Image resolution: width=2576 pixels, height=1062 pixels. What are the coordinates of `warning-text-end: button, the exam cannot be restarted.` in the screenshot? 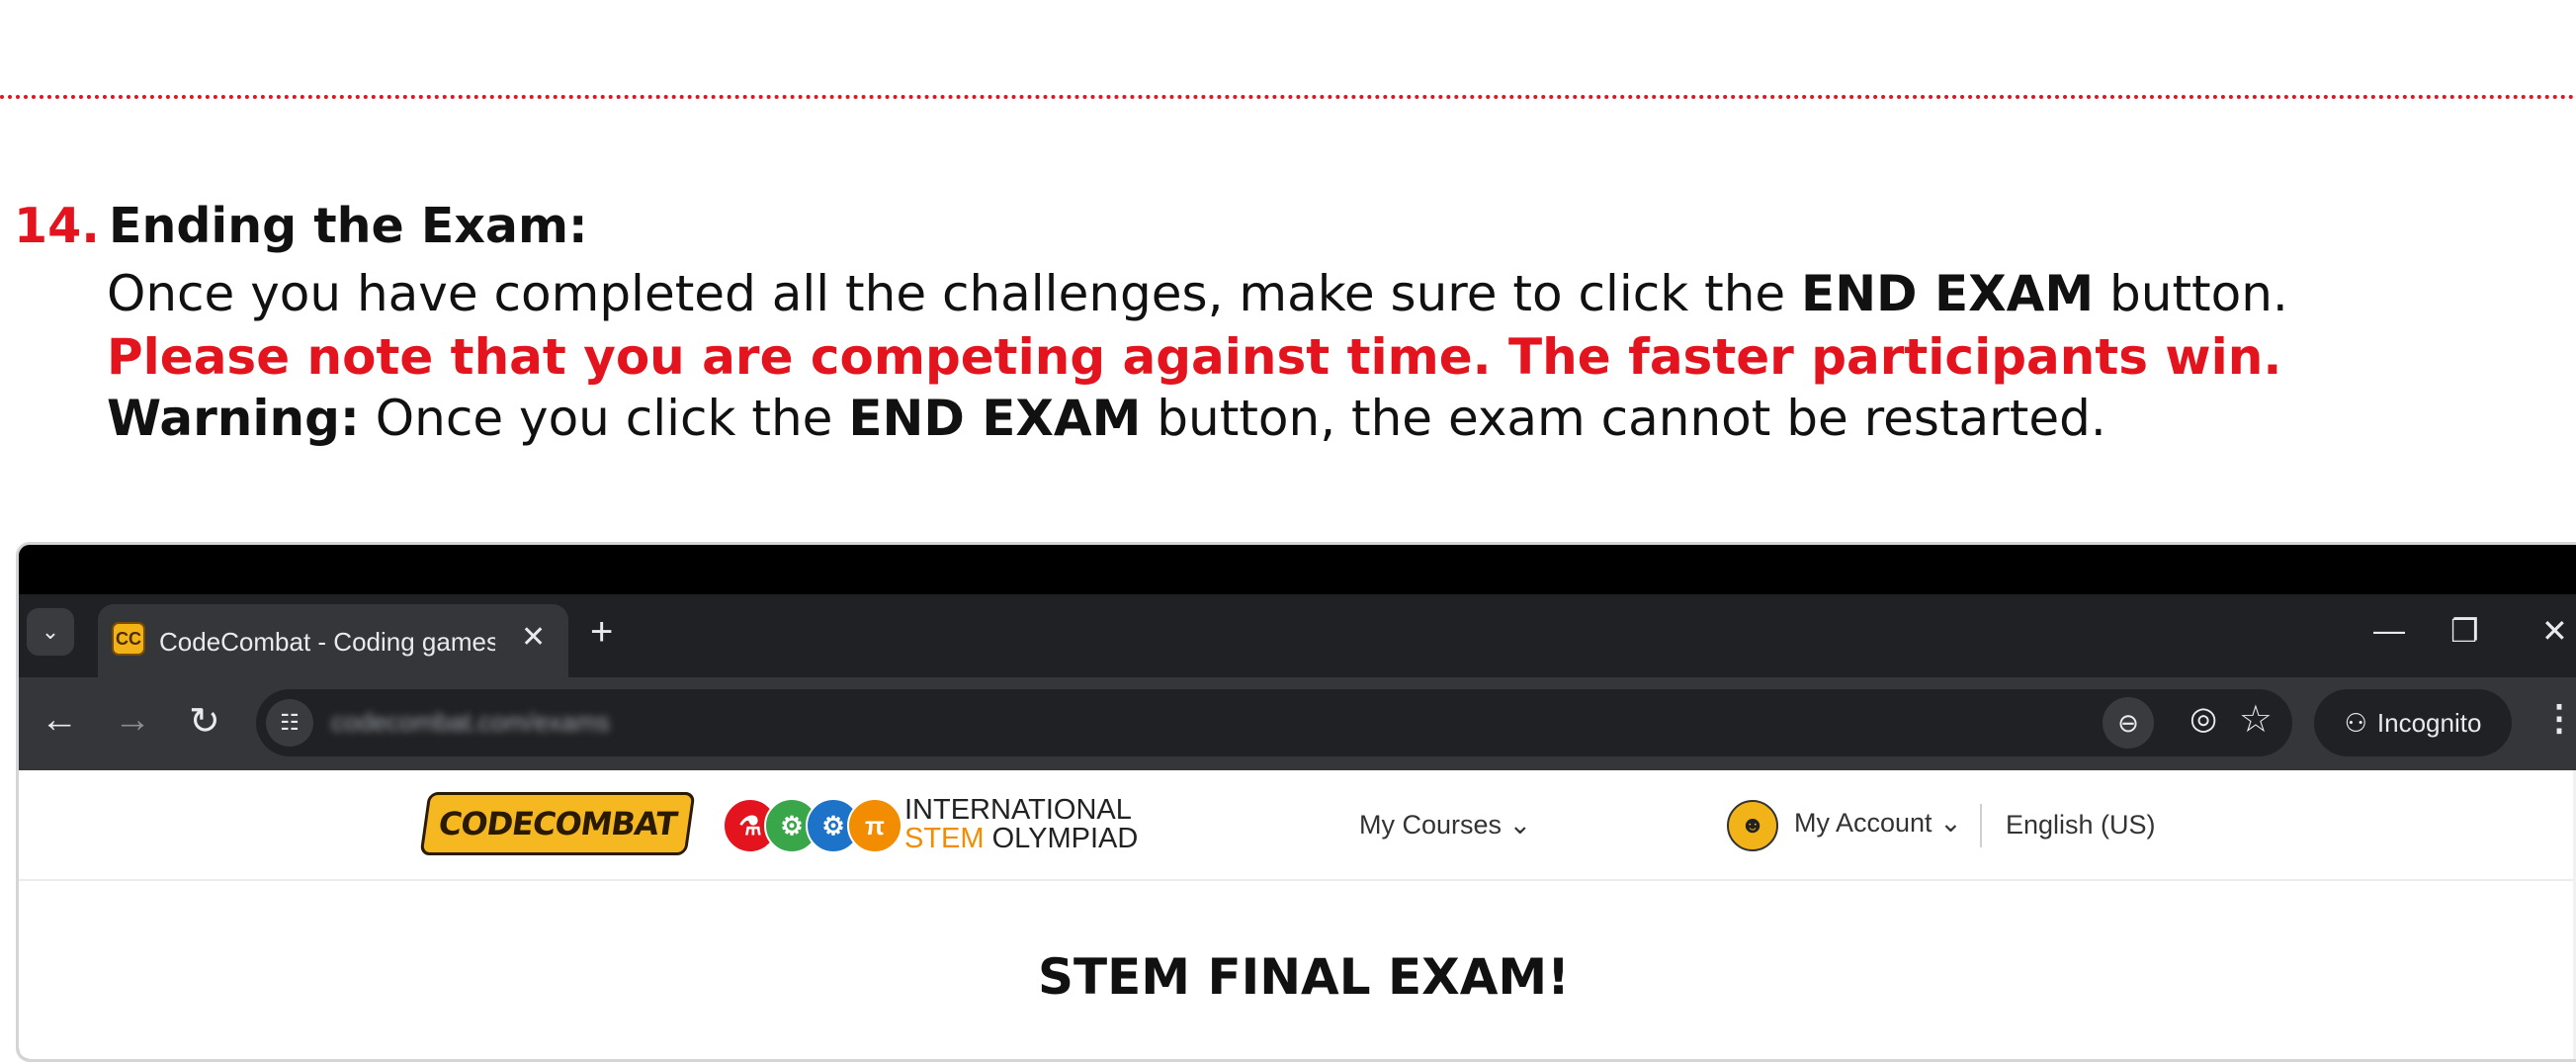 It's located at (1623, 418).